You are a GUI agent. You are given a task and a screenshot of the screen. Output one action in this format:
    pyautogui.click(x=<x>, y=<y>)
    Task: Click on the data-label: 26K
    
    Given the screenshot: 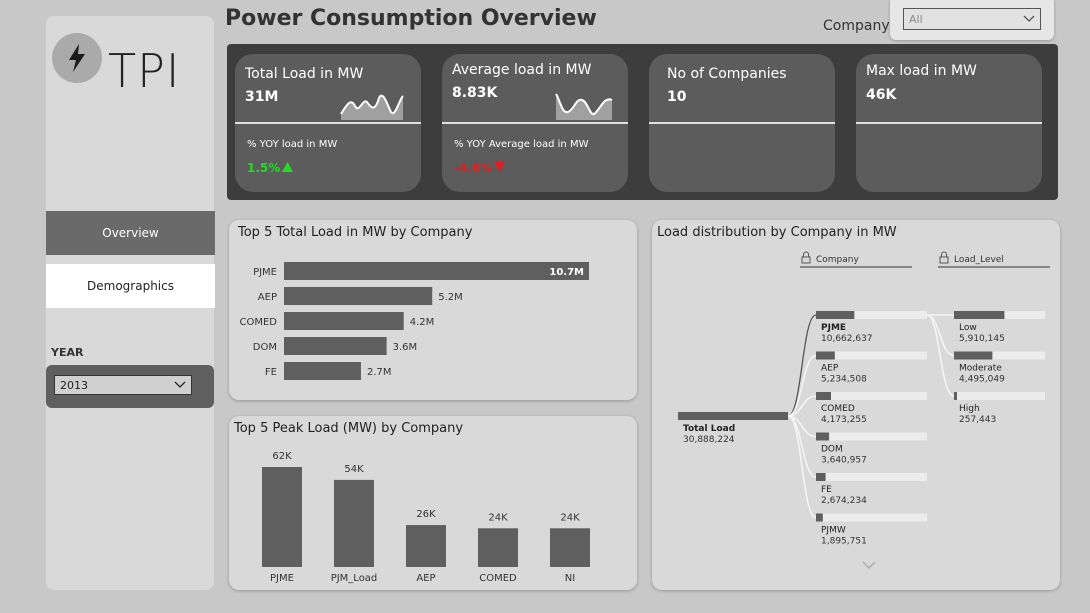 What is the action you would take?
    pyautogui.click(x=426, y=514)
    